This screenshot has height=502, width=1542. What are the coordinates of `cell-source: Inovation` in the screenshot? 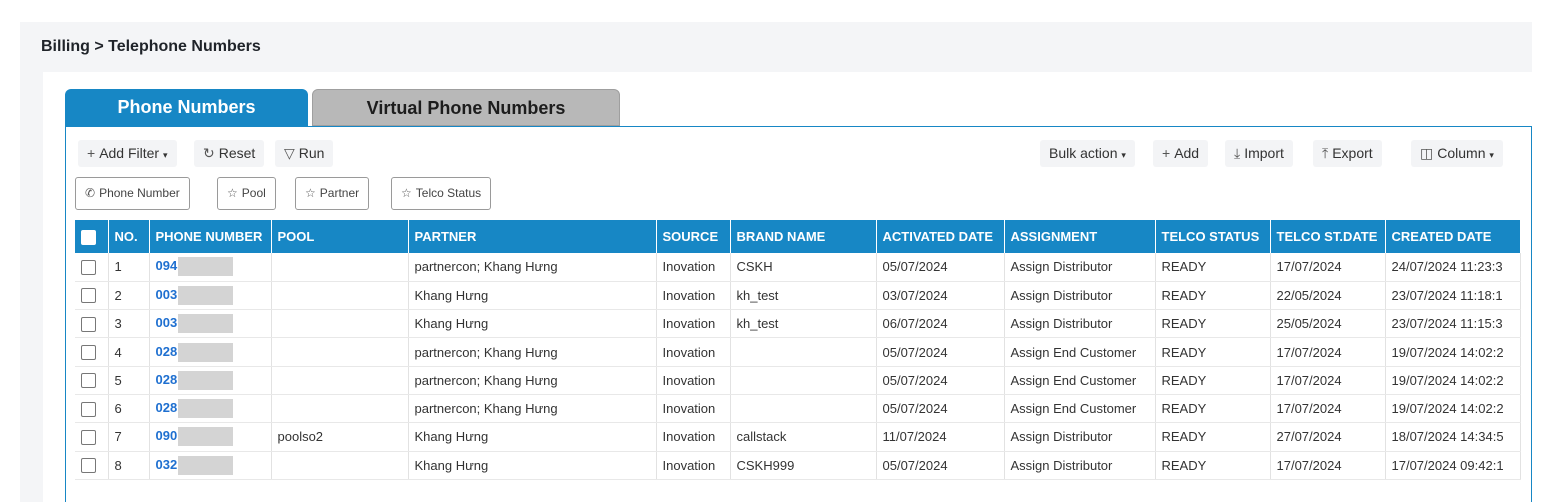 It's located at (693, 380).